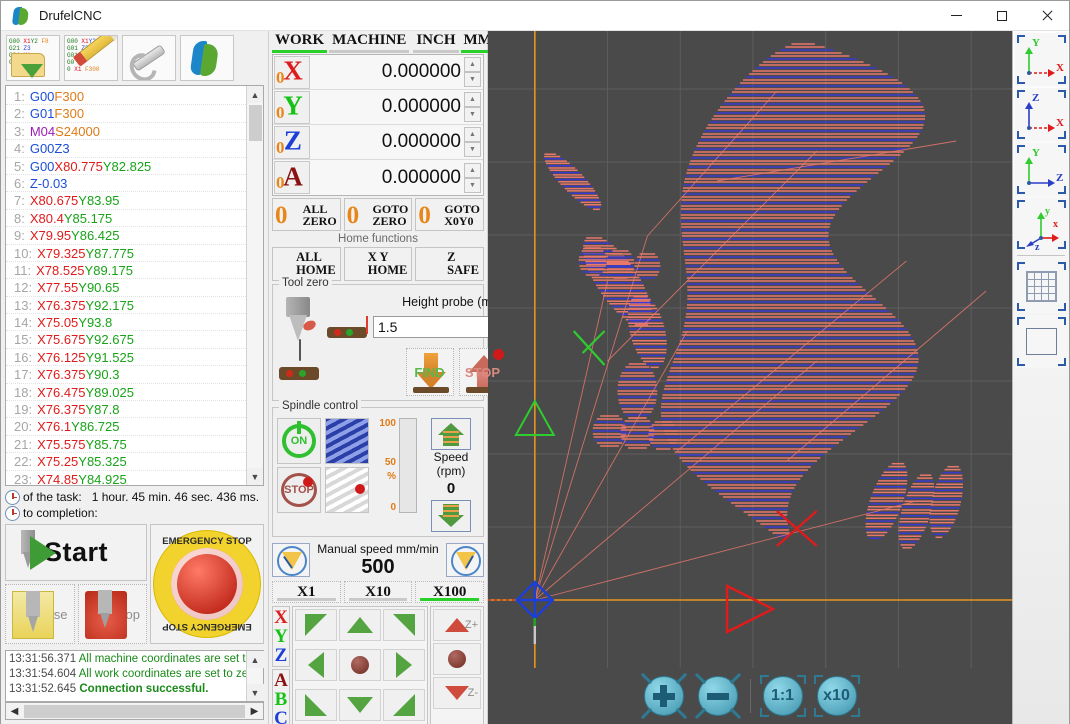 This screenshot has width=1070, height=724. What do you see at coordinates (255, 676) in the screenshot?
I see `log-scrollbar: ▲ ▼` at bounding box center [255, 676].